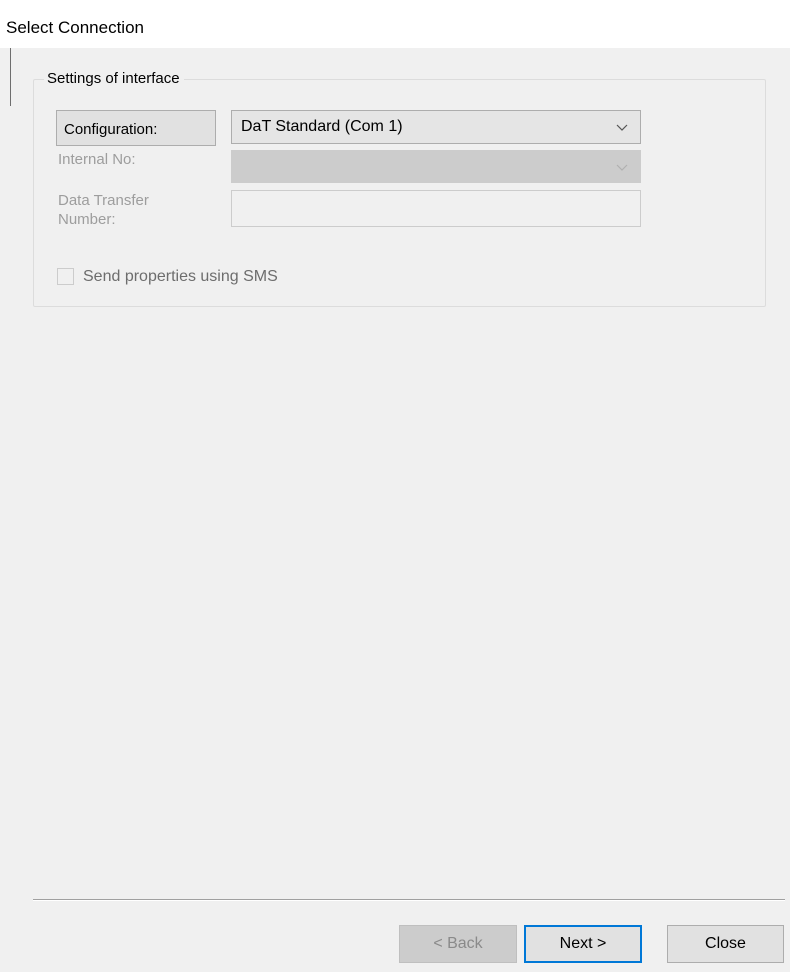  I want to click on settings-group-legend: Settings of interface, so click(114, 79).